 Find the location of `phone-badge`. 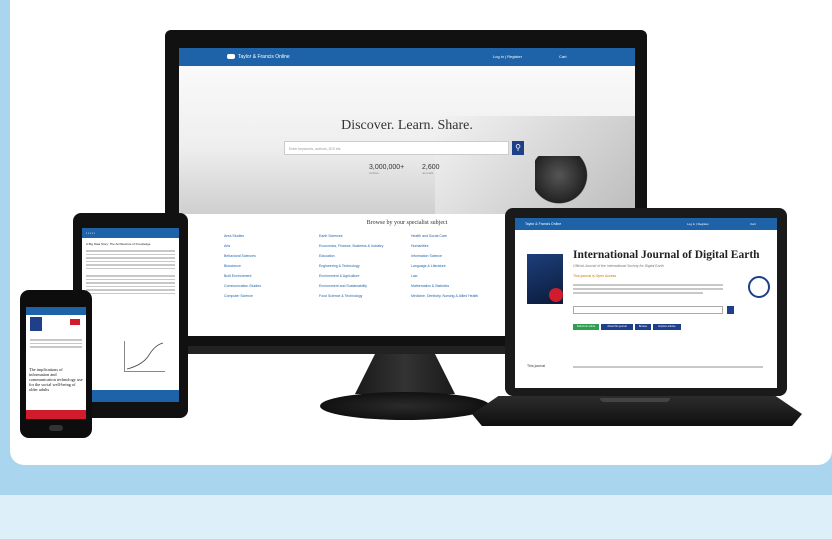

phone-badge is located at coordinates (75, 322).